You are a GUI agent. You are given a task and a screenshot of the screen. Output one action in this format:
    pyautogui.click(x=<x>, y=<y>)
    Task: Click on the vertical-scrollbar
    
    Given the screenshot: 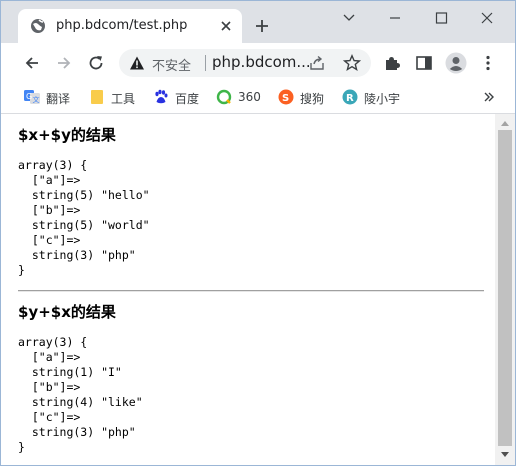 What is the action you would take?
    pyautogui.click(x=505, y=289)
    